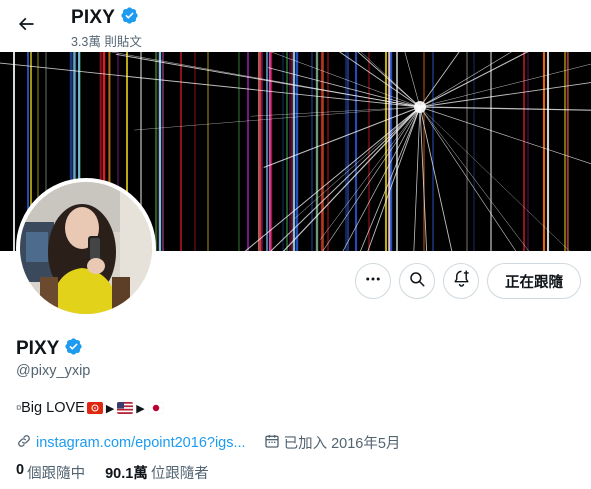 Image resolution: width=591 pixels, height=489 pixels. Describe the element at coordinates (125, 408) in the screenshot. I see `usa-flag-icon` at that location.